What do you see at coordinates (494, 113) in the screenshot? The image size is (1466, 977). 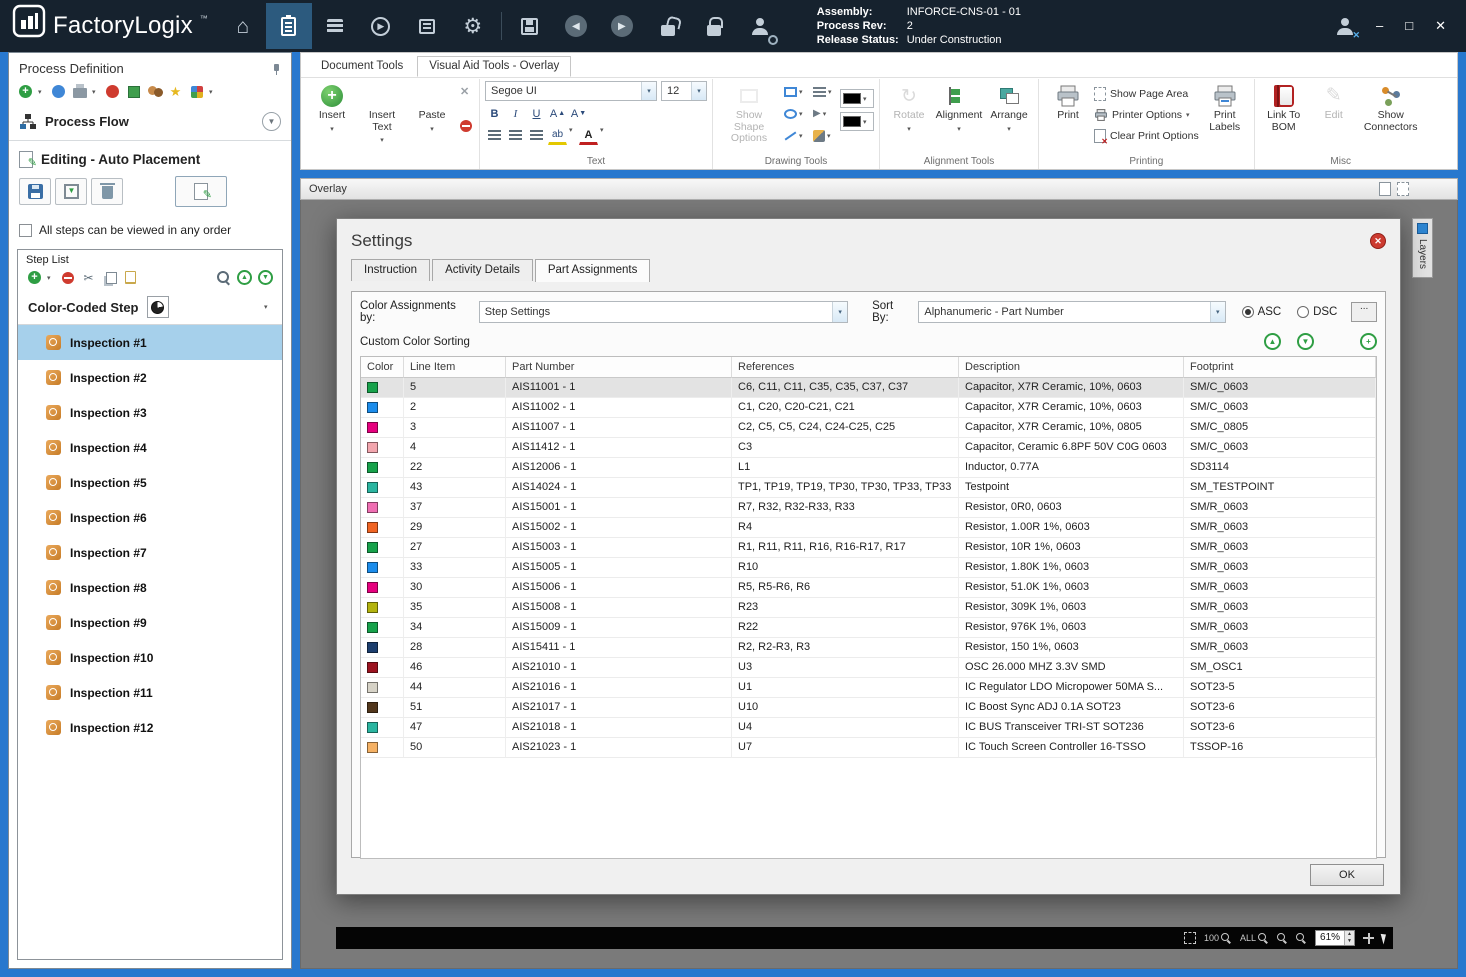 I see `bold-button: B` at bounding box center [494, 113].